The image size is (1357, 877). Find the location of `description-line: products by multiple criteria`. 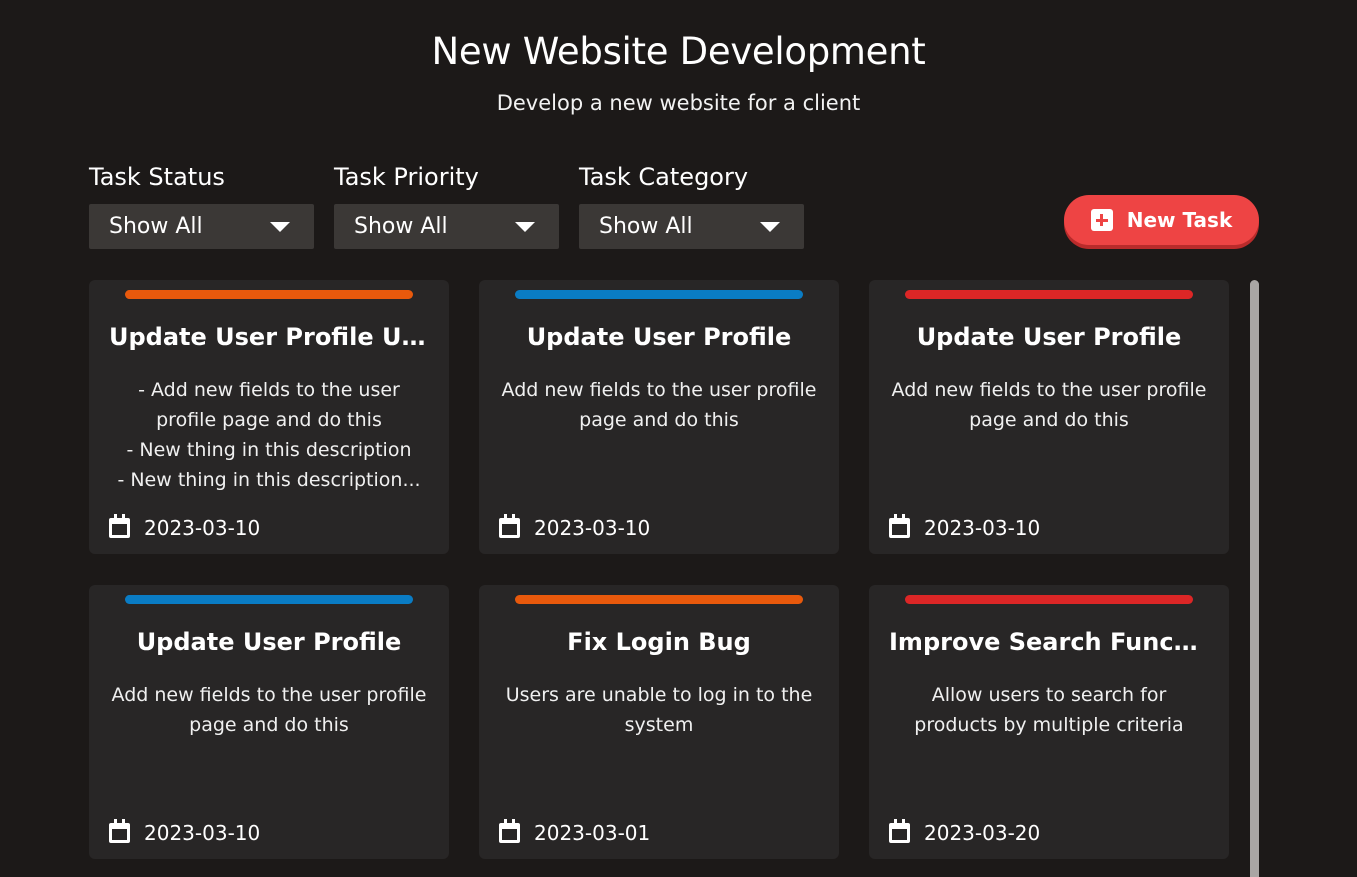

description-line: products by multiple criteria is located at coordinates (1049, 725).